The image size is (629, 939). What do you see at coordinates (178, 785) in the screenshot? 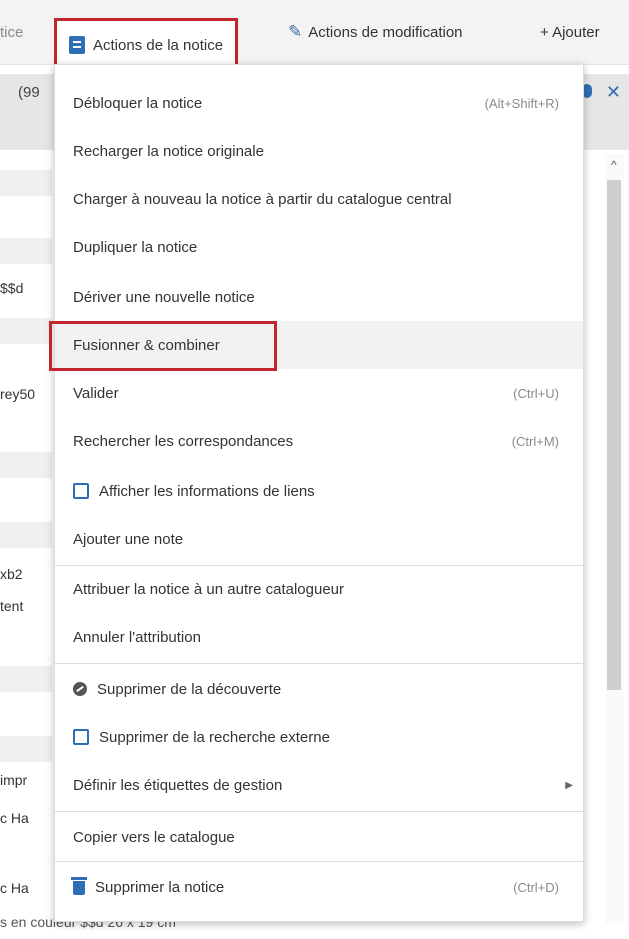
I see `menu-item-label: Définir les étiquettes de gestion` at bounding box center [178, 785].